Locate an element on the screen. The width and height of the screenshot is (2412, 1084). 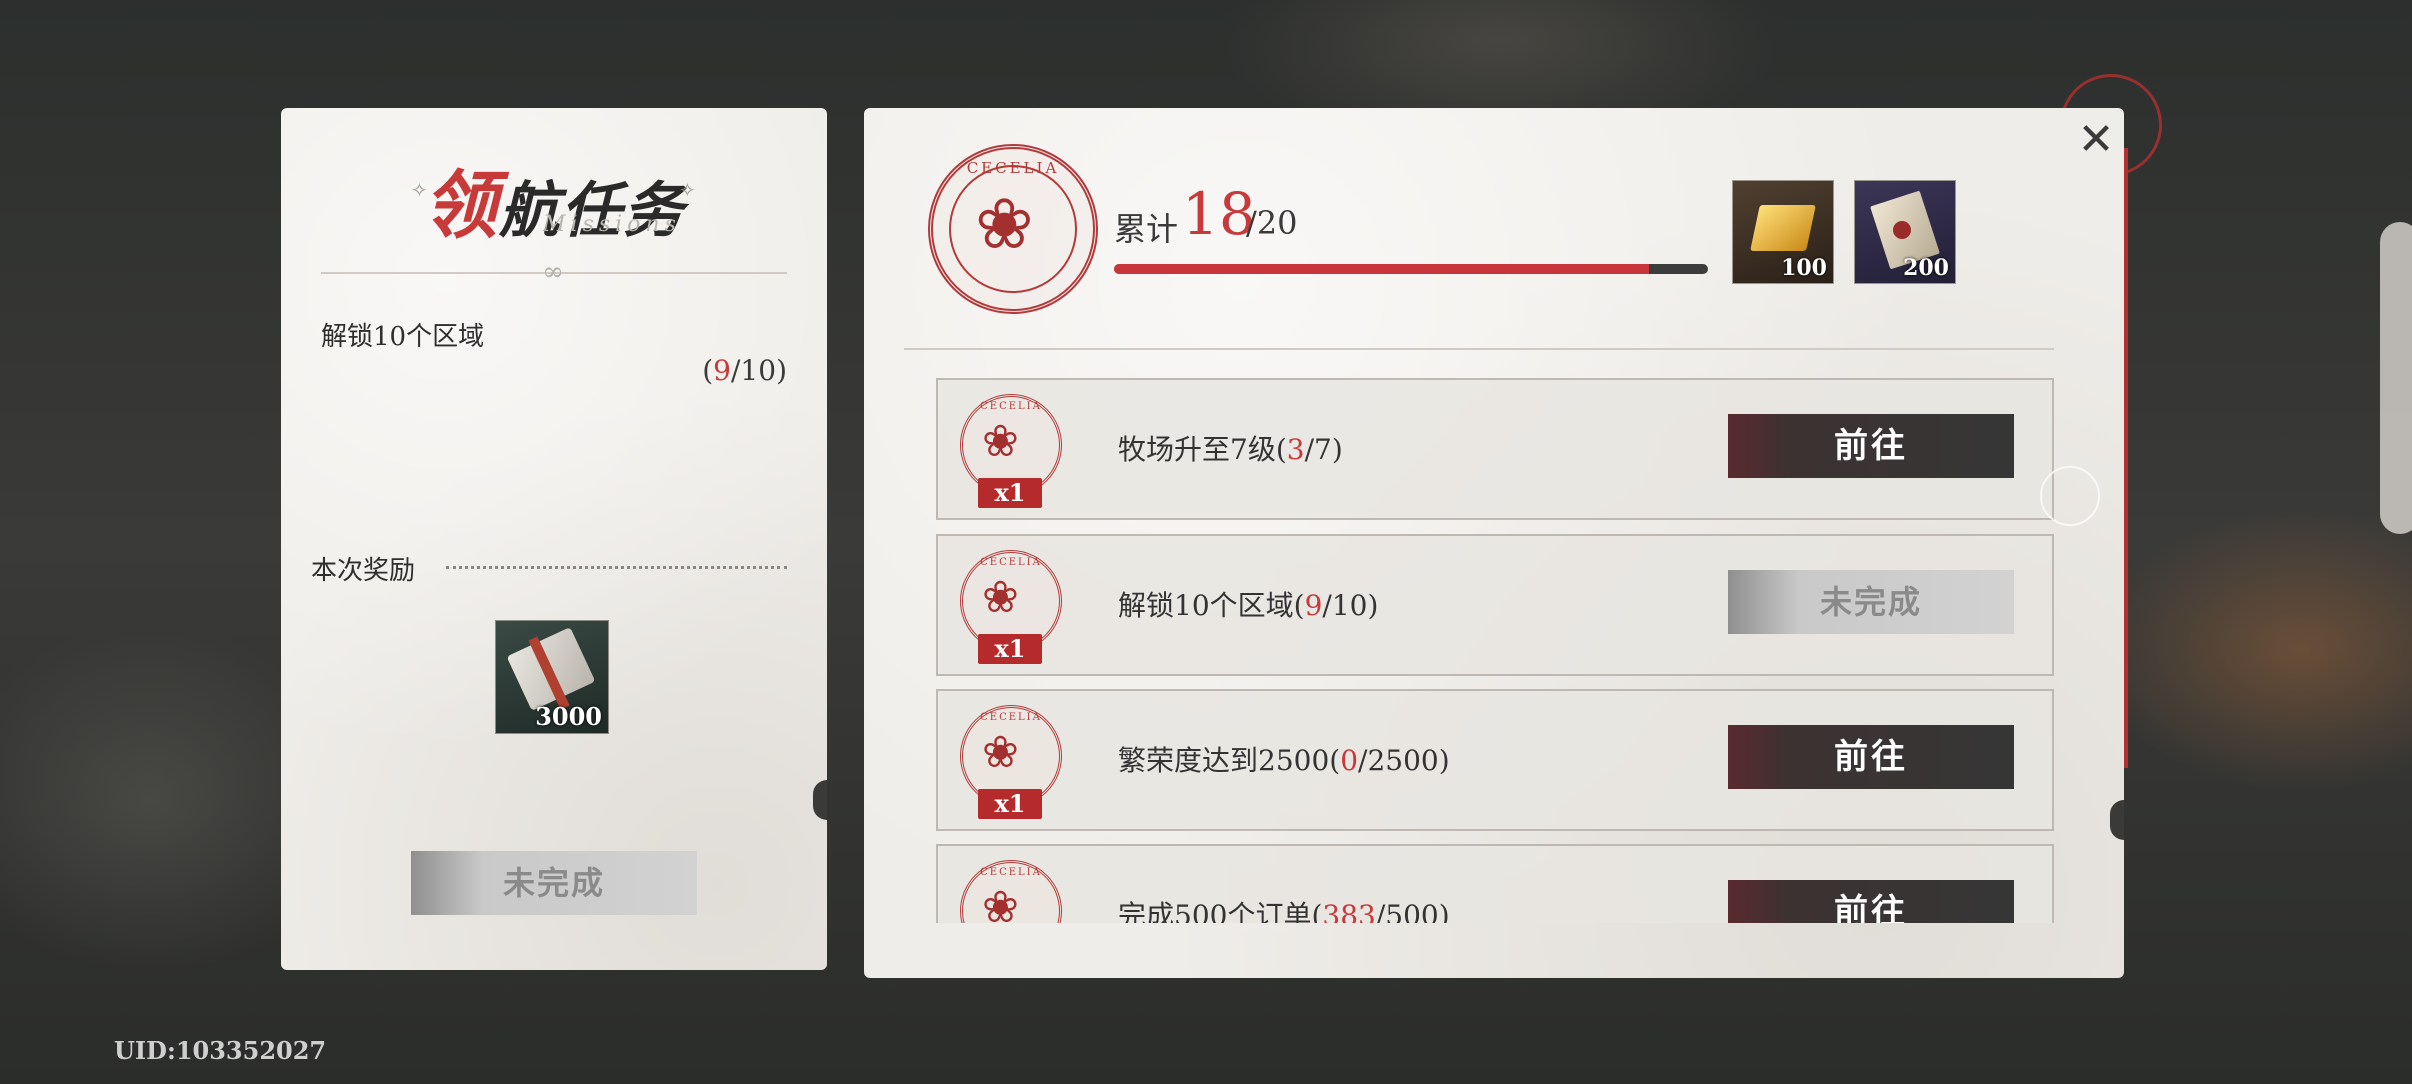
dotted-divider is located at coordinates (616, 567).